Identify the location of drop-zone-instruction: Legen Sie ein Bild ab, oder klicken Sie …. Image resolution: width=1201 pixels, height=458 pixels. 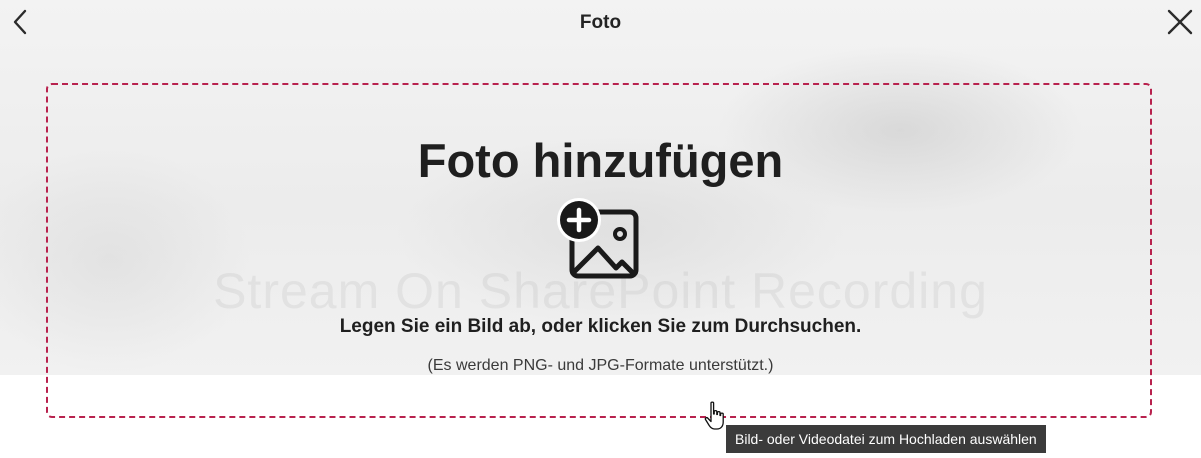
(600, 326).